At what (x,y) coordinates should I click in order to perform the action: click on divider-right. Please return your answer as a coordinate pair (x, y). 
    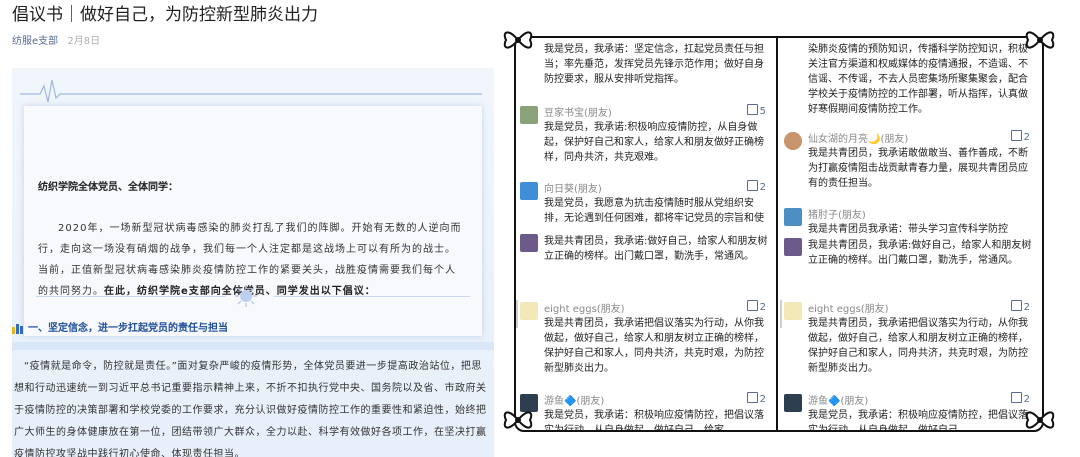
    Looking at the image, I should click on (372, 296).